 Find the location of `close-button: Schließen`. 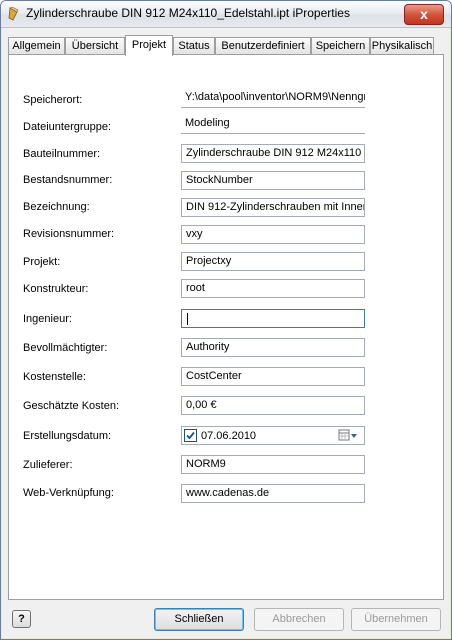

close-button: Schließen is located at coordinates (199, 619).